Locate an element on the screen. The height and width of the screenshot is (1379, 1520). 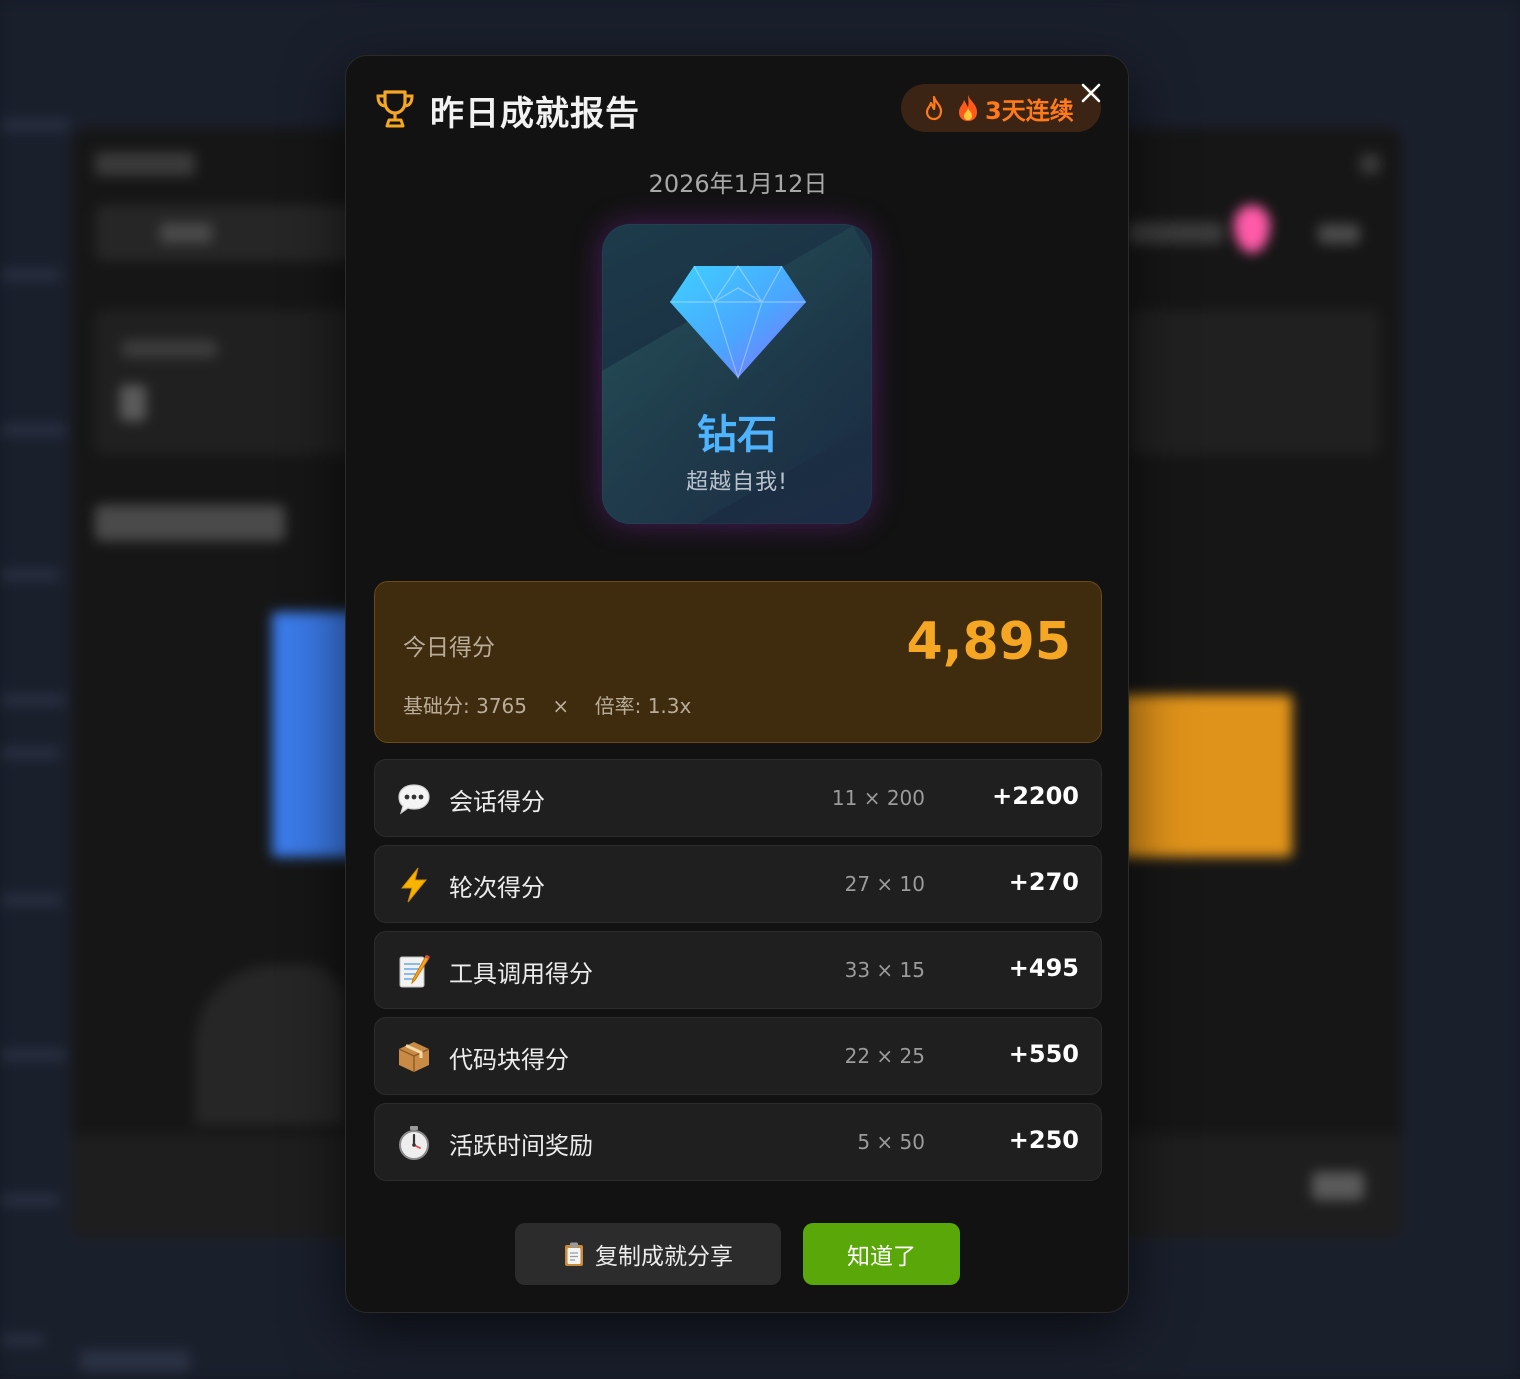
badge-name: 钻石 is located at coordinates (737, 435).